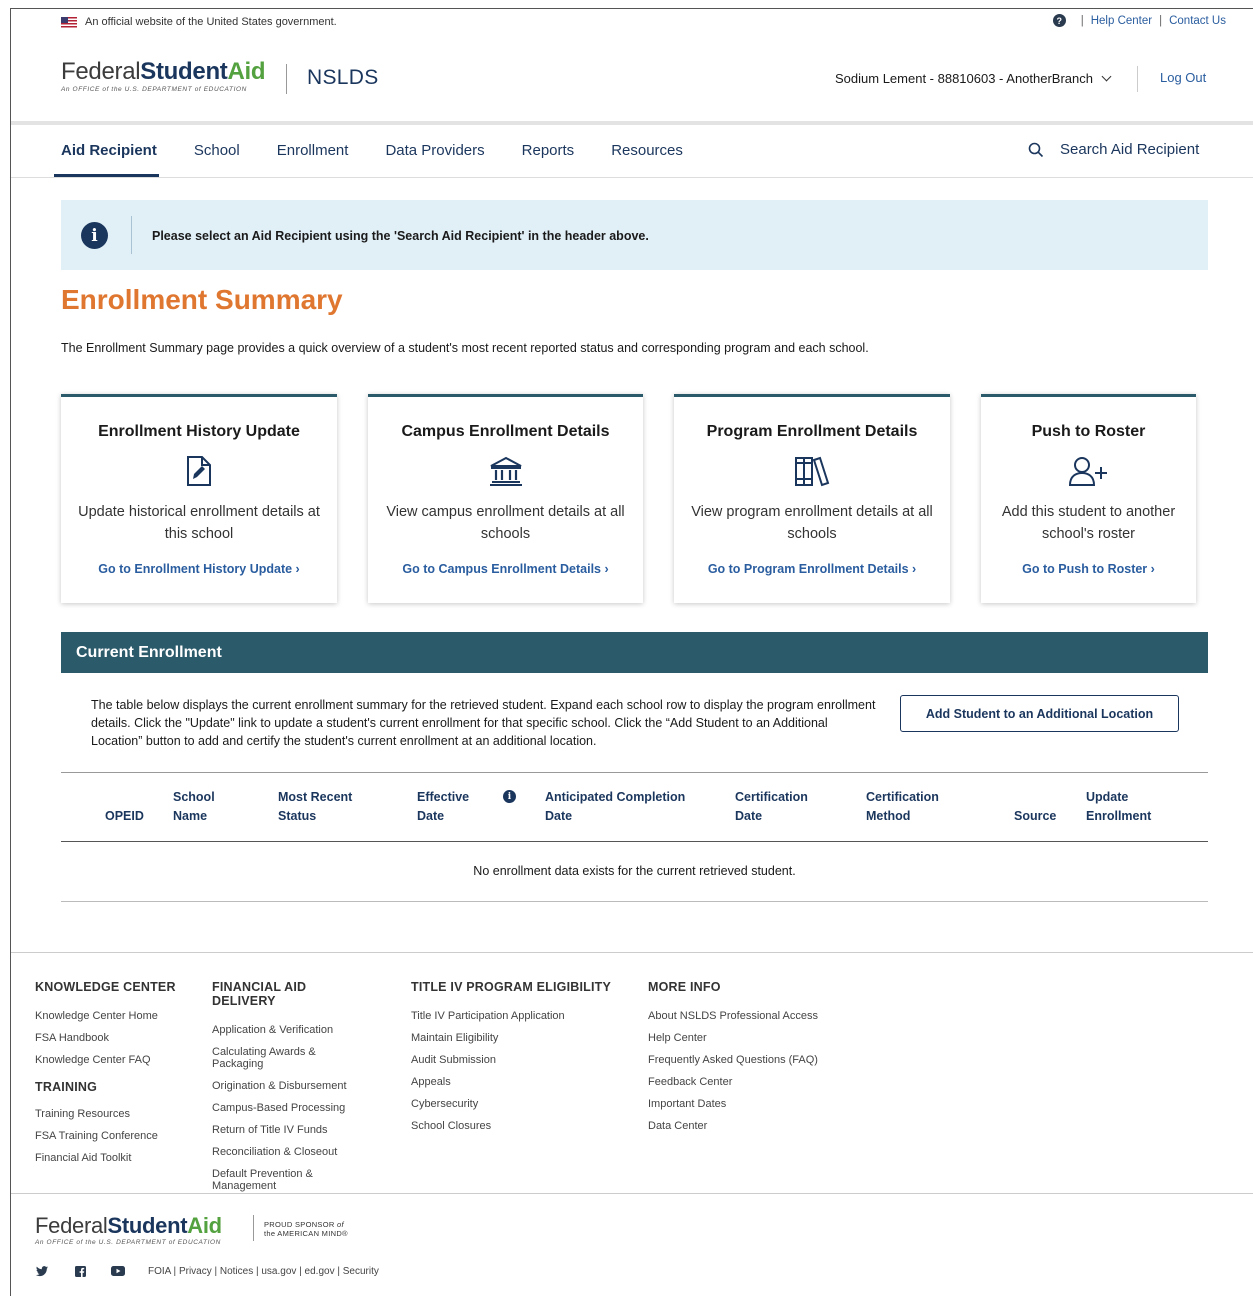 Image resolution: width=1253 pixels, height=1296 pixels. What do you see at coordinates (632, 177) in the screenshot?
I see `nav-separator` at bounding box center [632, 177].